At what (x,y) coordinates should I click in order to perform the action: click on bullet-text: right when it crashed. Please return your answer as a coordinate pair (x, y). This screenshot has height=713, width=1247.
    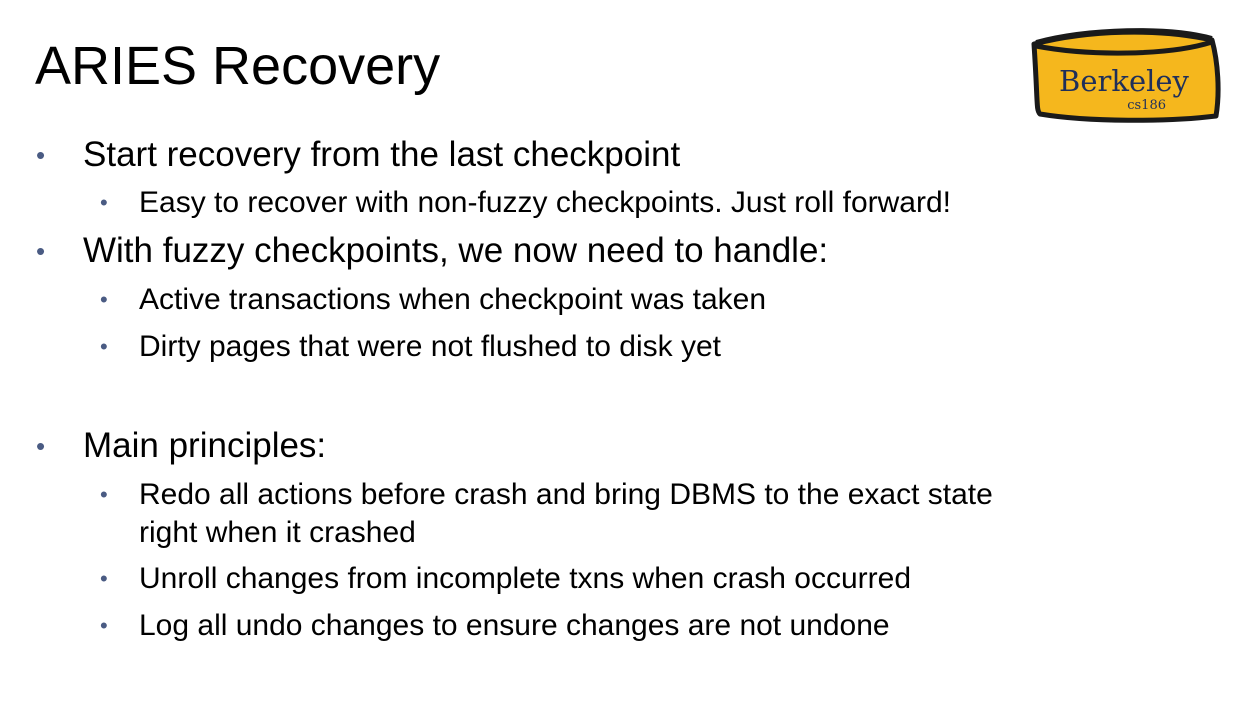
    Looking at the image, I should click on (277, 532).